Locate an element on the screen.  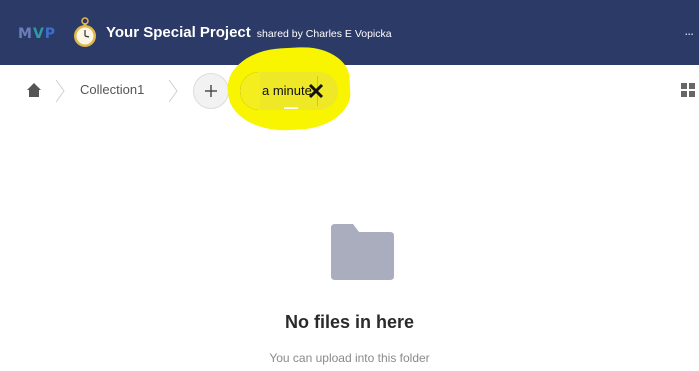
plus-icon is located at coordinates (211, 91).